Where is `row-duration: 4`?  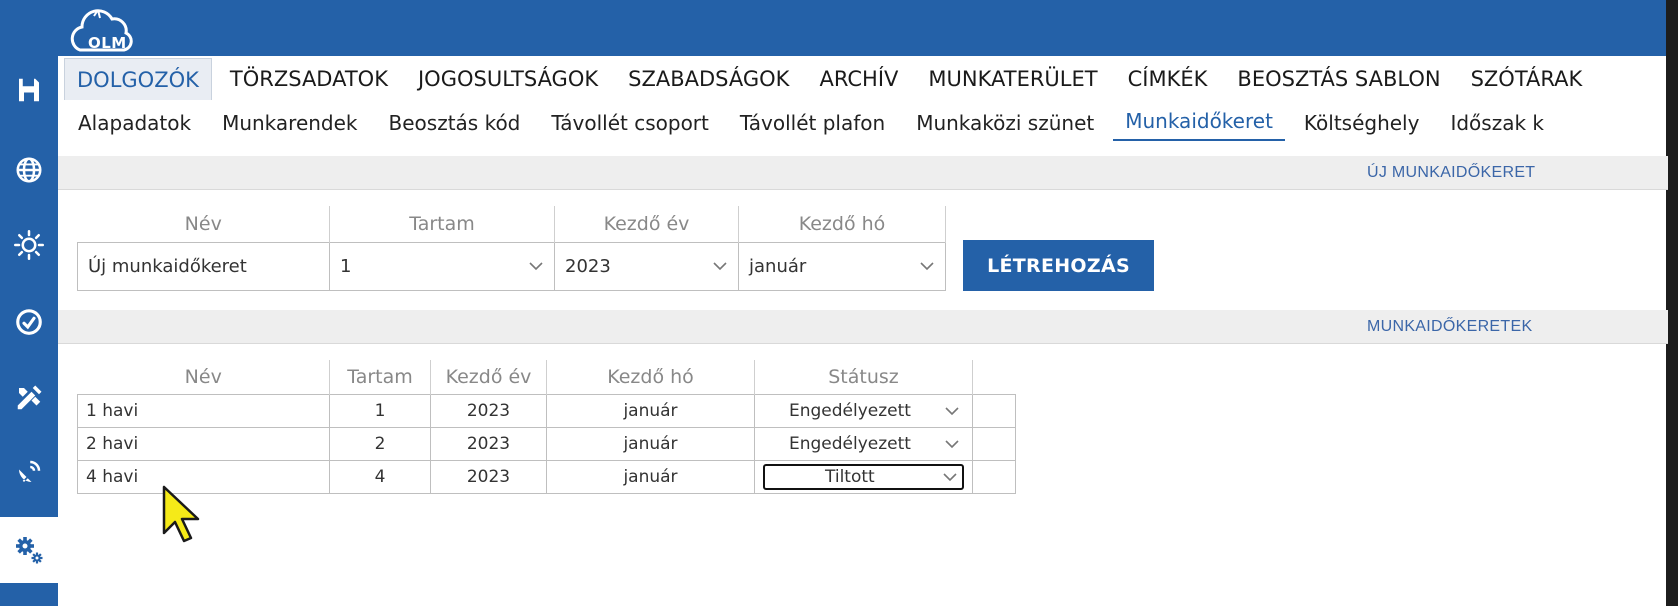
row-duration: 4 is located at coordinates (380, 476).